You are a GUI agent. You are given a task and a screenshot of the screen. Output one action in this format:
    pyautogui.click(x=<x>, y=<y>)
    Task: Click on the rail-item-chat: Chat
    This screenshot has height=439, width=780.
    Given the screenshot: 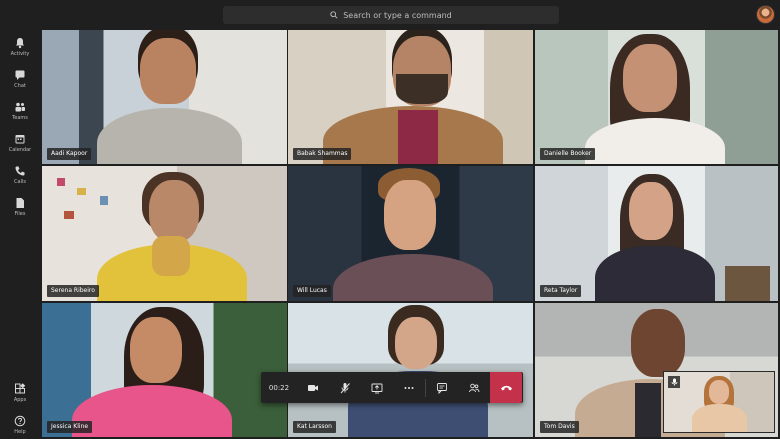 What is the action you would take?
    pyautogui.click(x=20, y=82)
    